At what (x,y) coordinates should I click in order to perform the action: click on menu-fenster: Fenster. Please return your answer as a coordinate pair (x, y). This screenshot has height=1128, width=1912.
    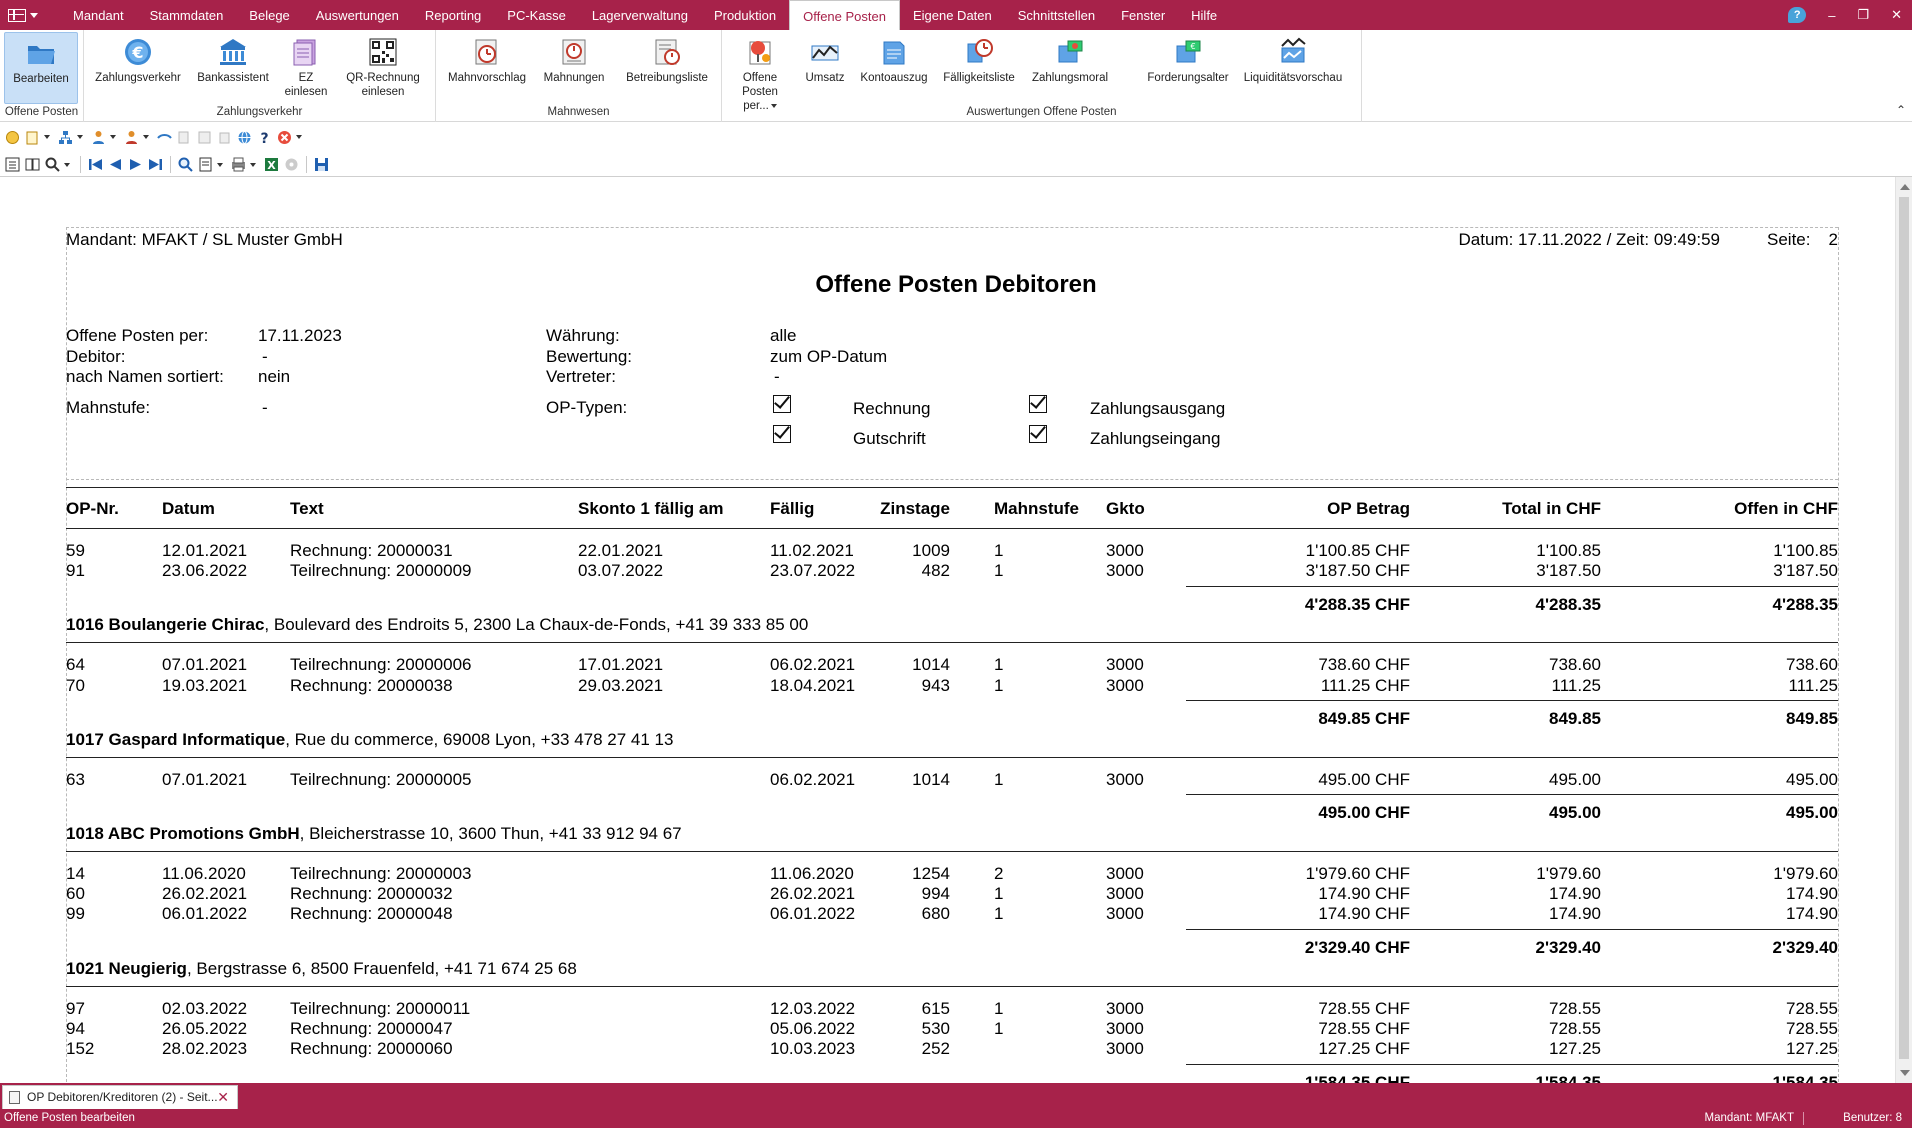
    Looking at the image, I should click on (1143, 15).